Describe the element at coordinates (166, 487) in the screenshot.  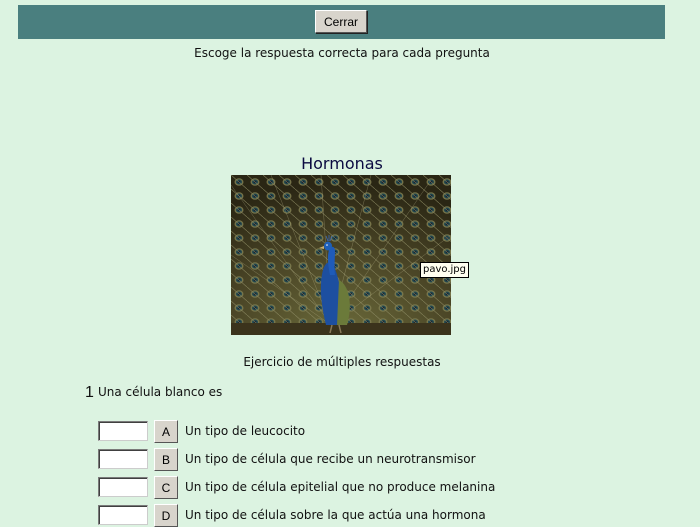
I see `answer-c-button: C` at that location.